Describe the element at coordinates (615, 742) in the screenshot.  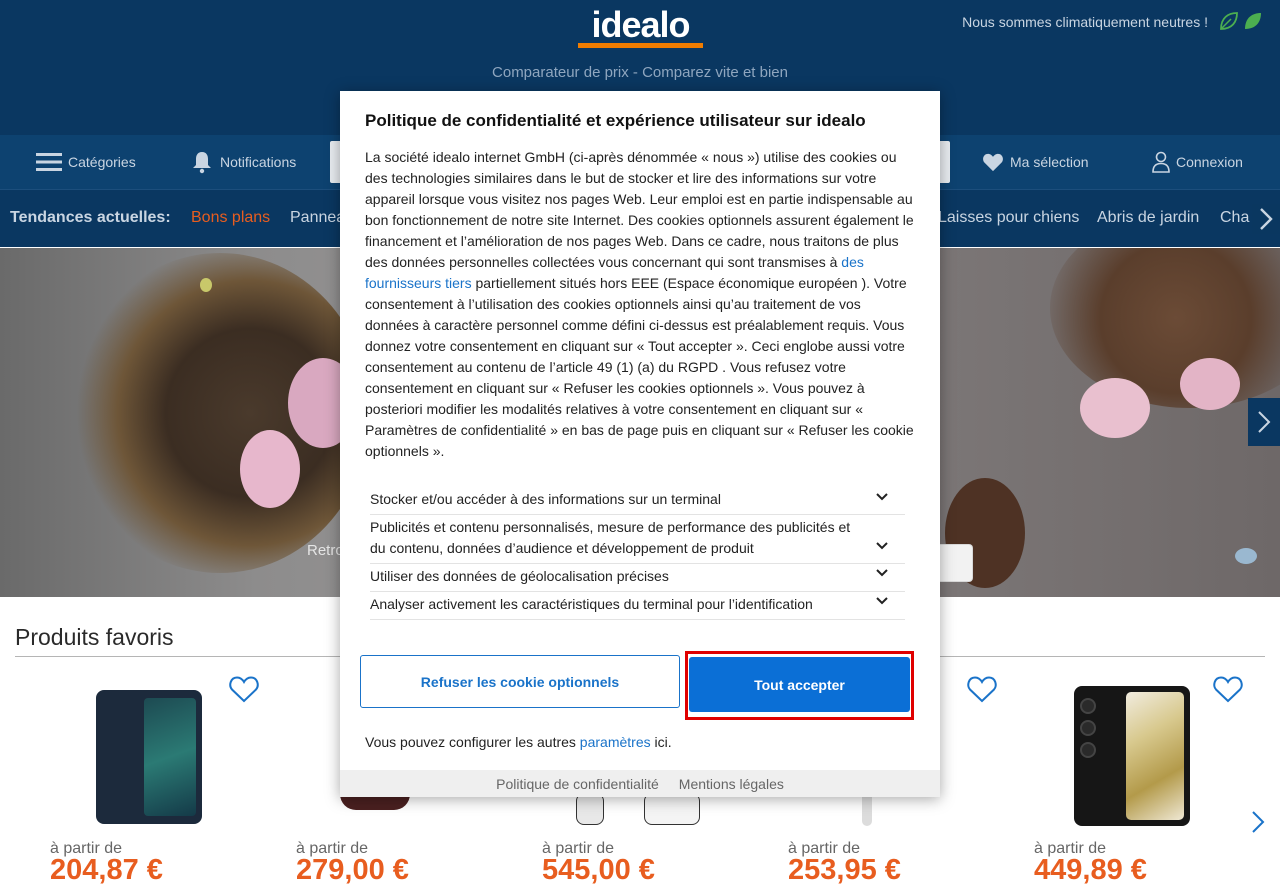
I see `settings-link: paramètres` at that location.